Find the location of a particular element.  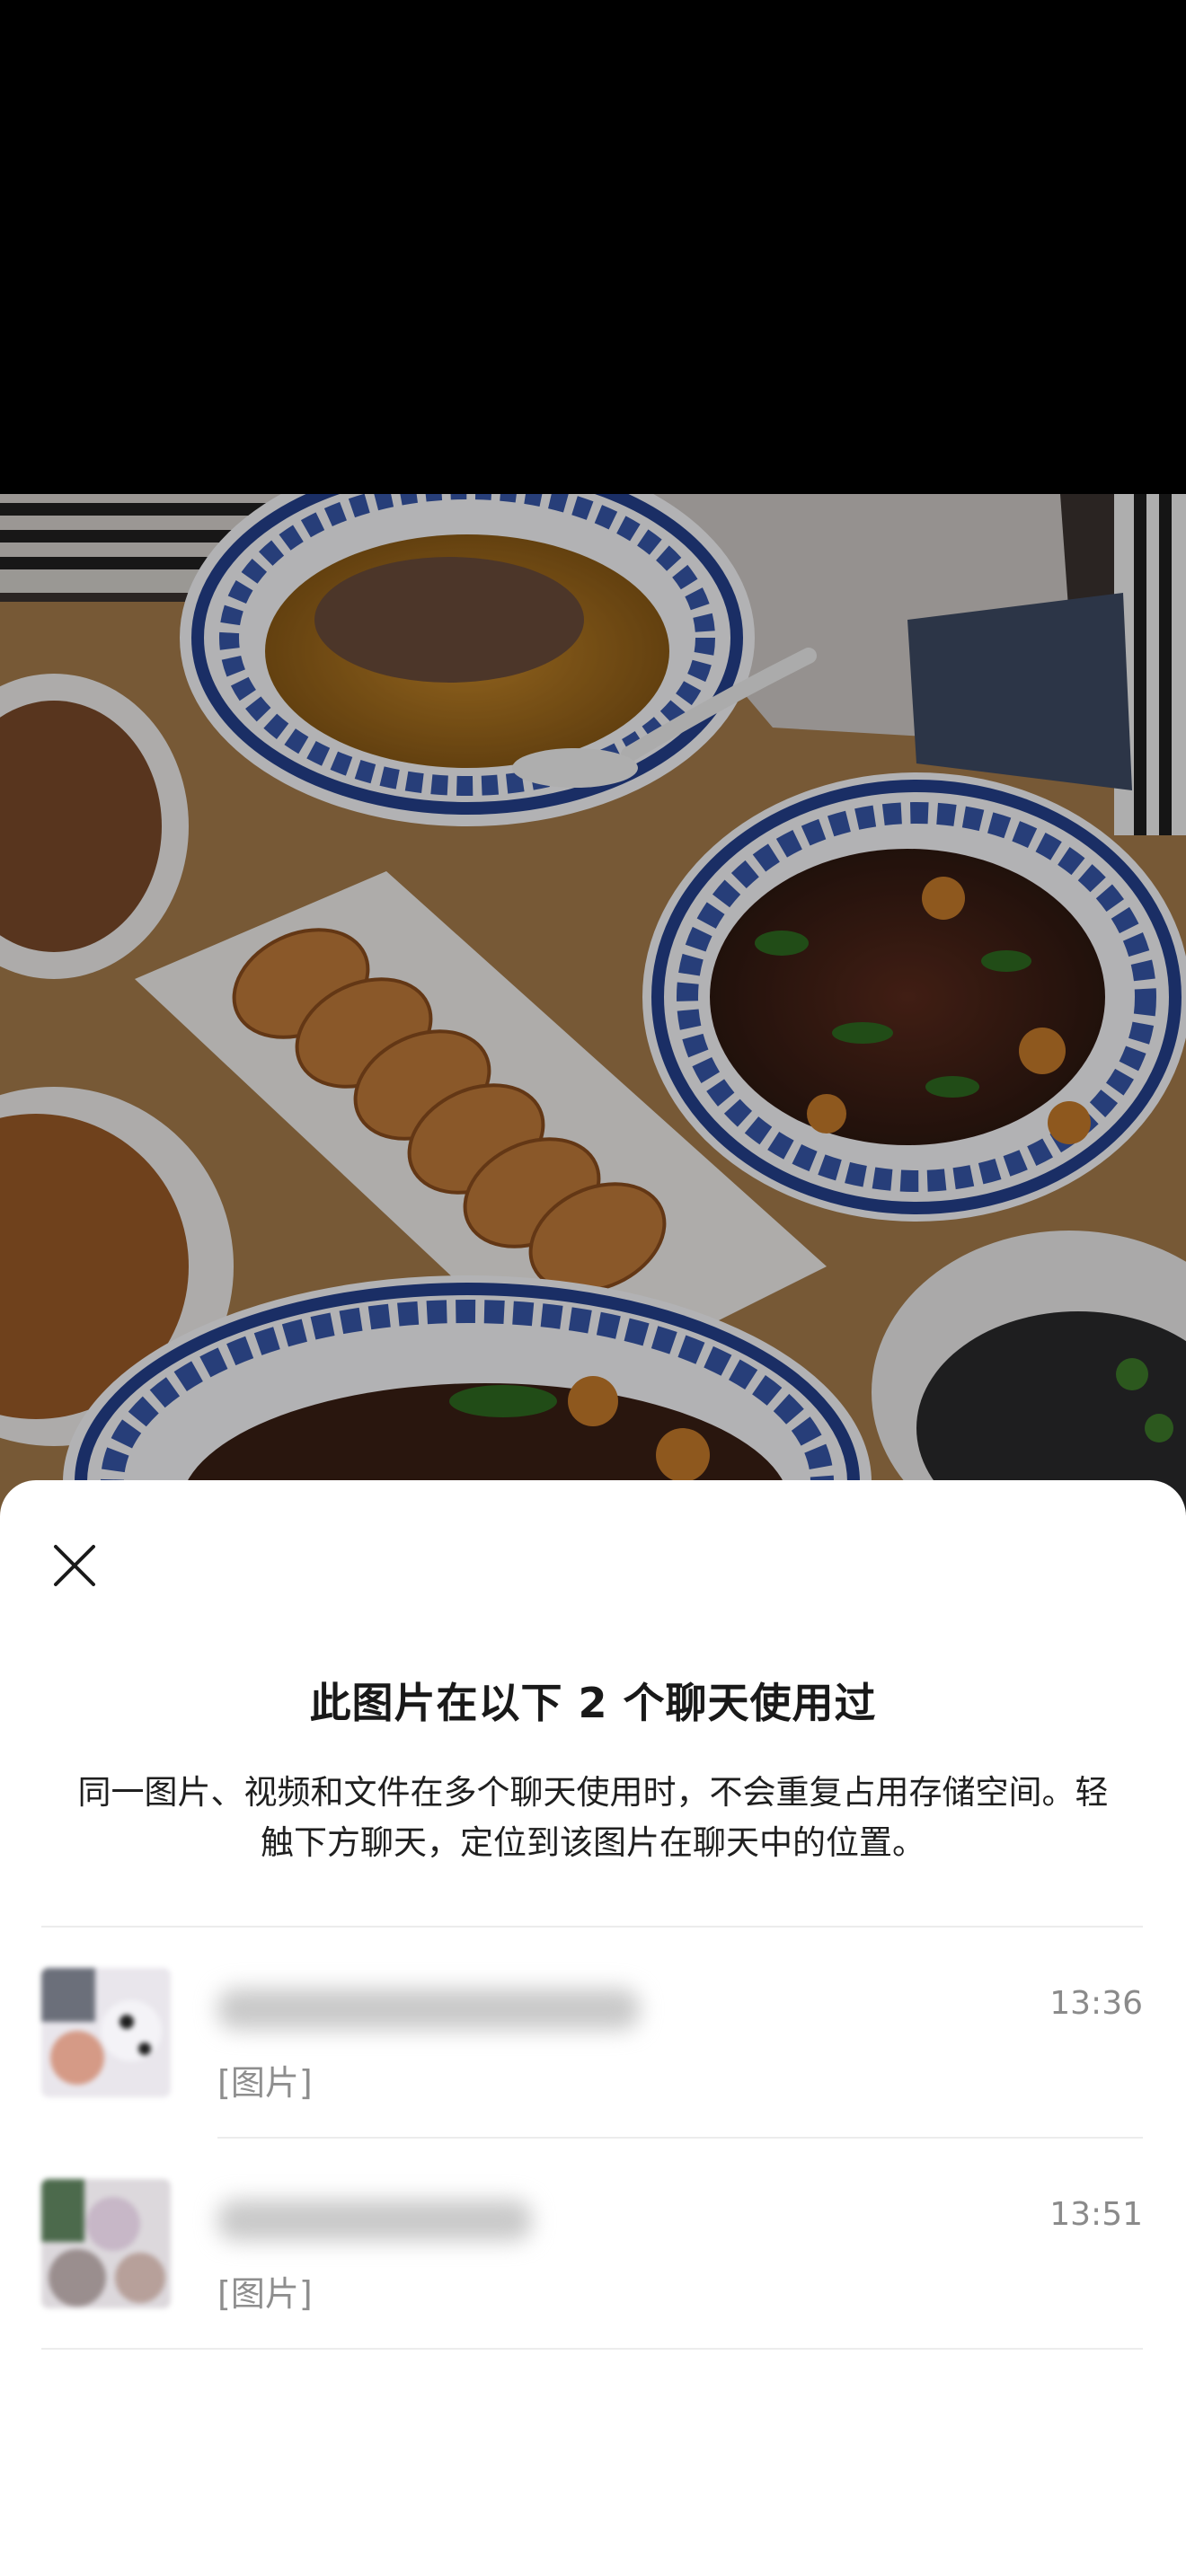

close-icon is located at coordinates (74, 1565).